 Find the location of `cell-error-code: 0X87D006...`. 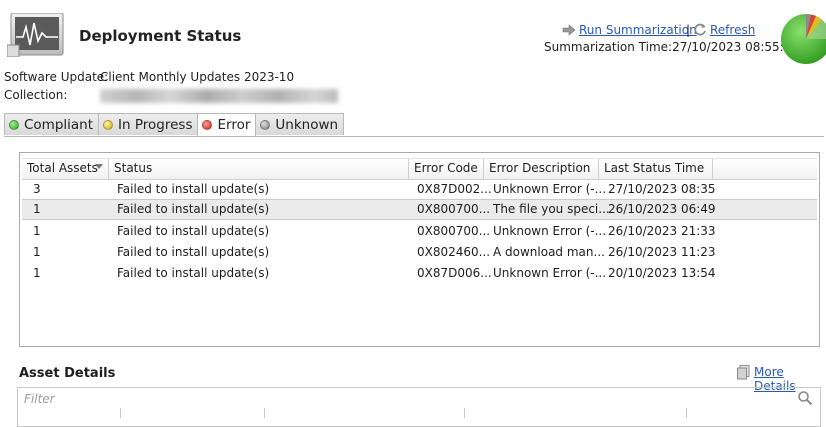

cell-error-code: 0X87D006... is located at coordinates (454, 273).